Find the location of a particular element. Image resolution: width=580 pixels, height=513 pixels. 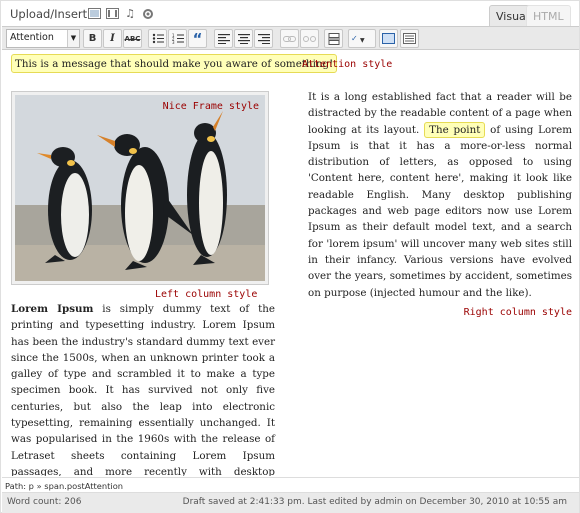

align-center-button is located at coordinates (243, 38).